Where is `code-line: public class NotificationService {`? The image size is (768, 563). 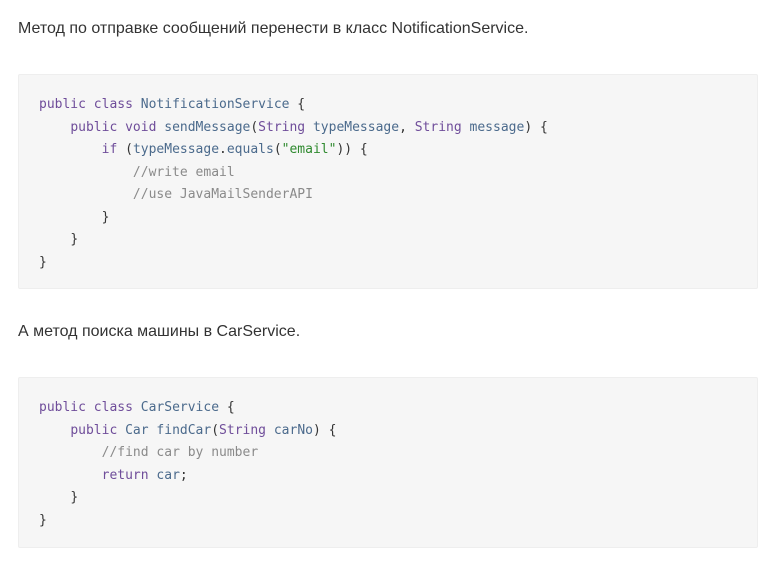
code-line: public class NotificationService { is located at coordinates (293, 105).